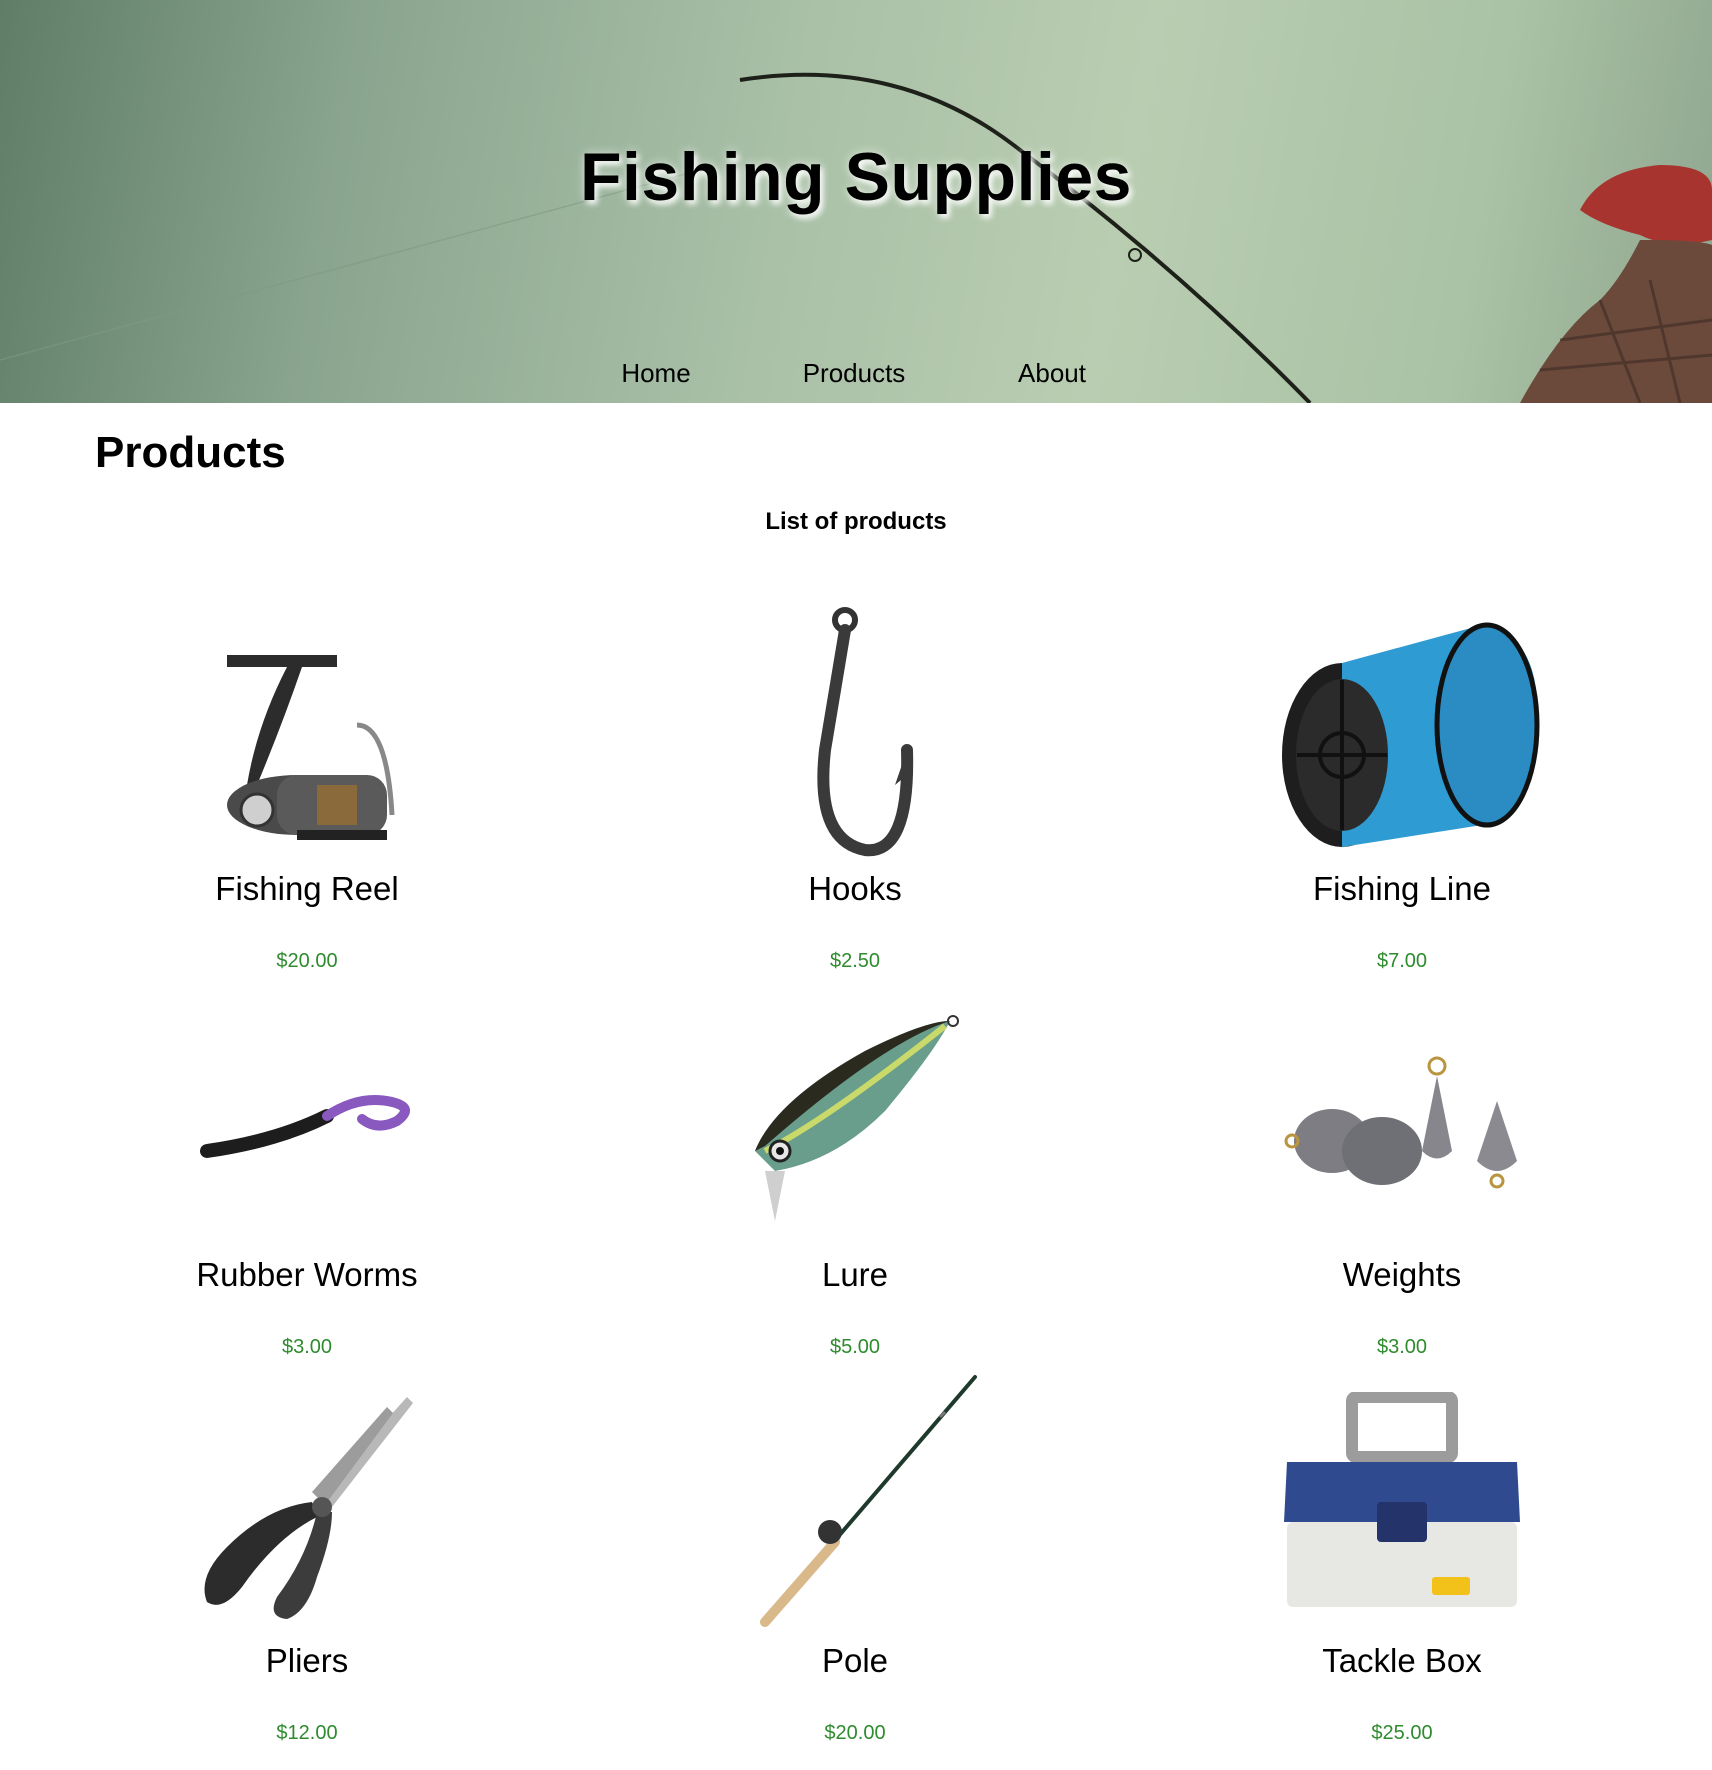  Describe the element at coordinates (1402, 961) in the screenshot. I see `product-price: $7.00` at that location.